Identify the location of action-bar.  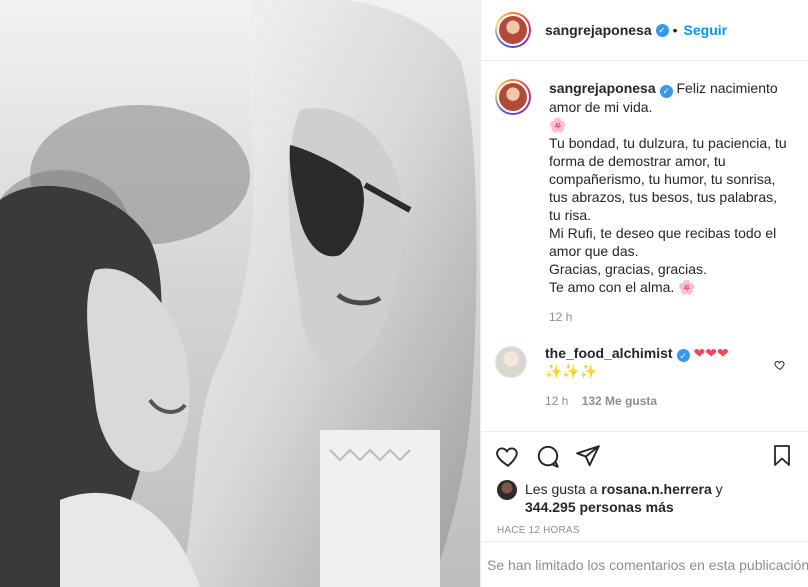
(644, 456).